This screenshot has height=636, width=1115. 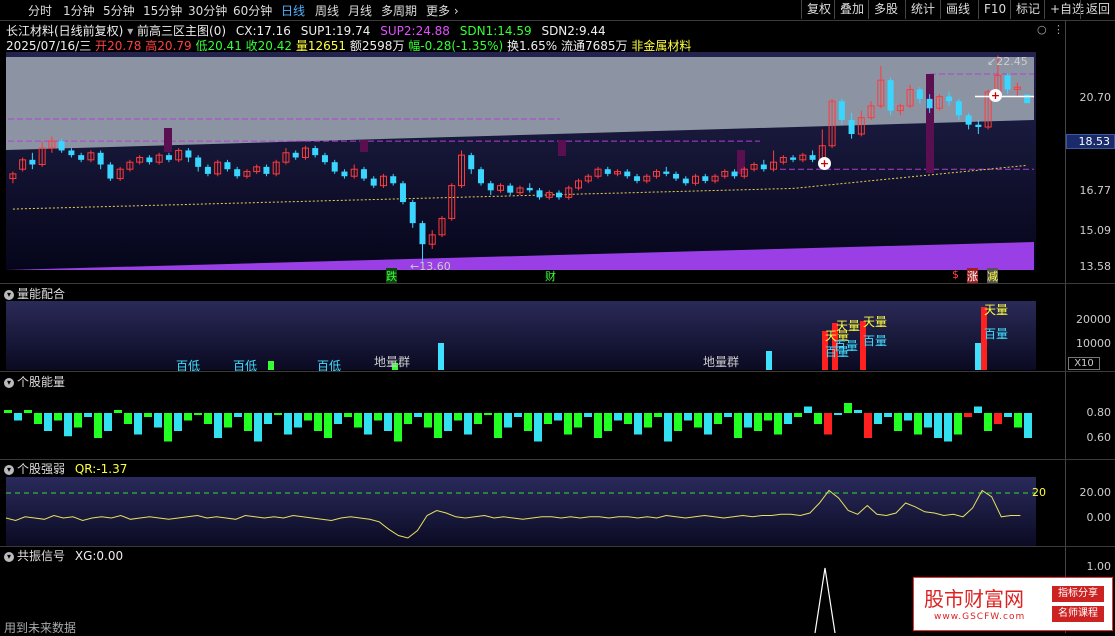 What do you see at coordinates (980, 617) in the screenshot?
I see `watermark-url: www.GSCFW.com` at bounding box center [980, 617].